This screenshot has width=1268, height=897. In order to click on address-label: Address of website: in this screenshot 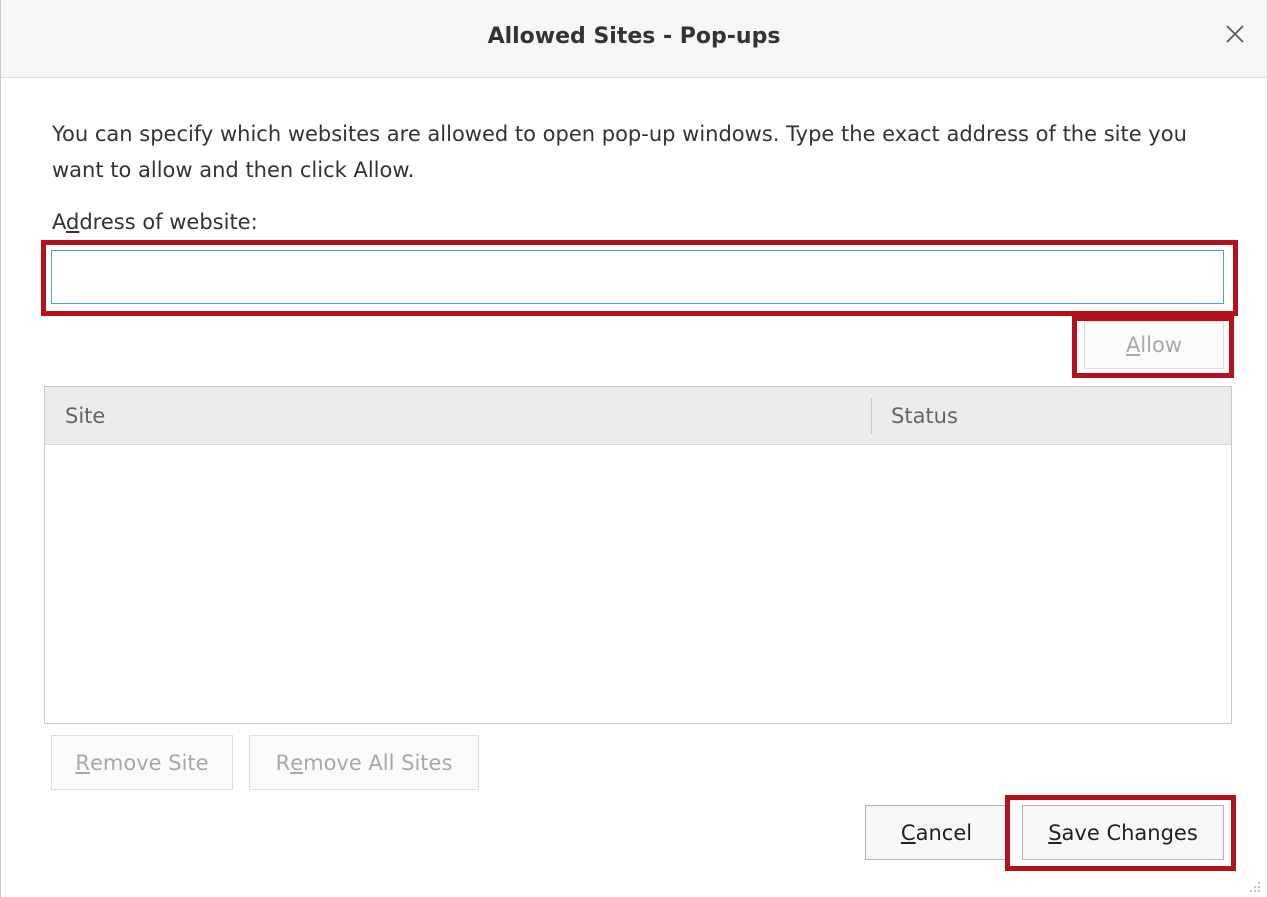, I will do `click(155, 222)`.